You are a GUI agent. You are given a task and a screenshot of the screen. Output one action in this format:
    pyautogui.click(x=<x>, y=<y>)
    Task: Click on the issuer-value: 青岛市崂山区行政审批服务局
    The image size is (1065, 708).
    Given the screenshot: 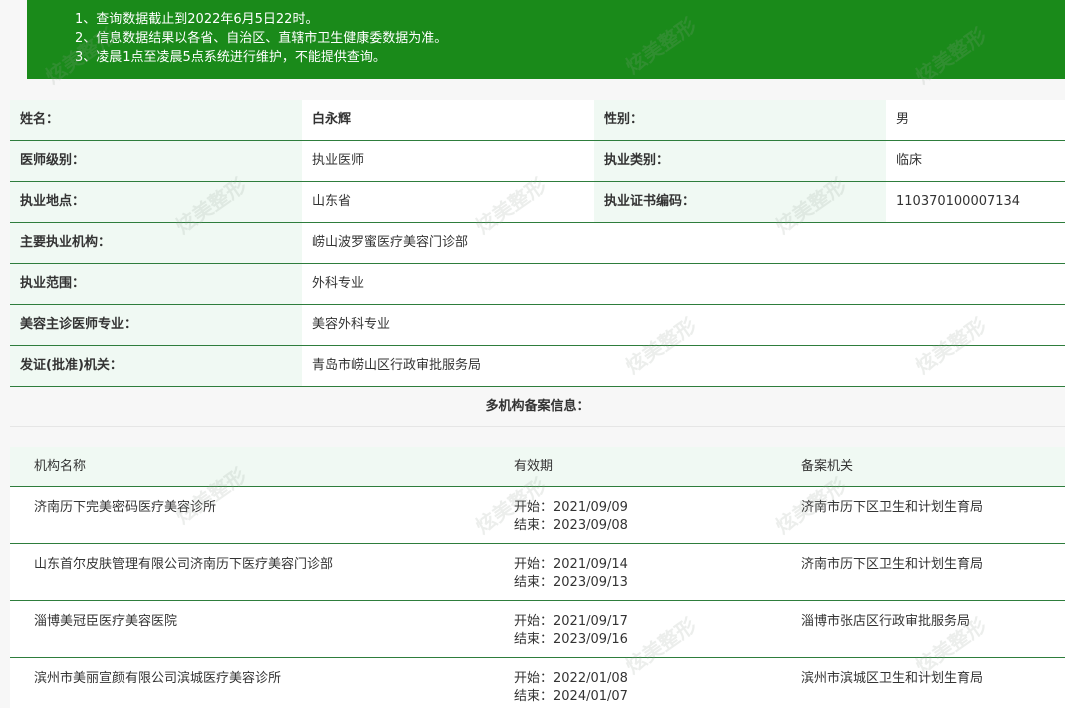 What is the action you would take?
    pyautogui.click(x=683, y=366)
    